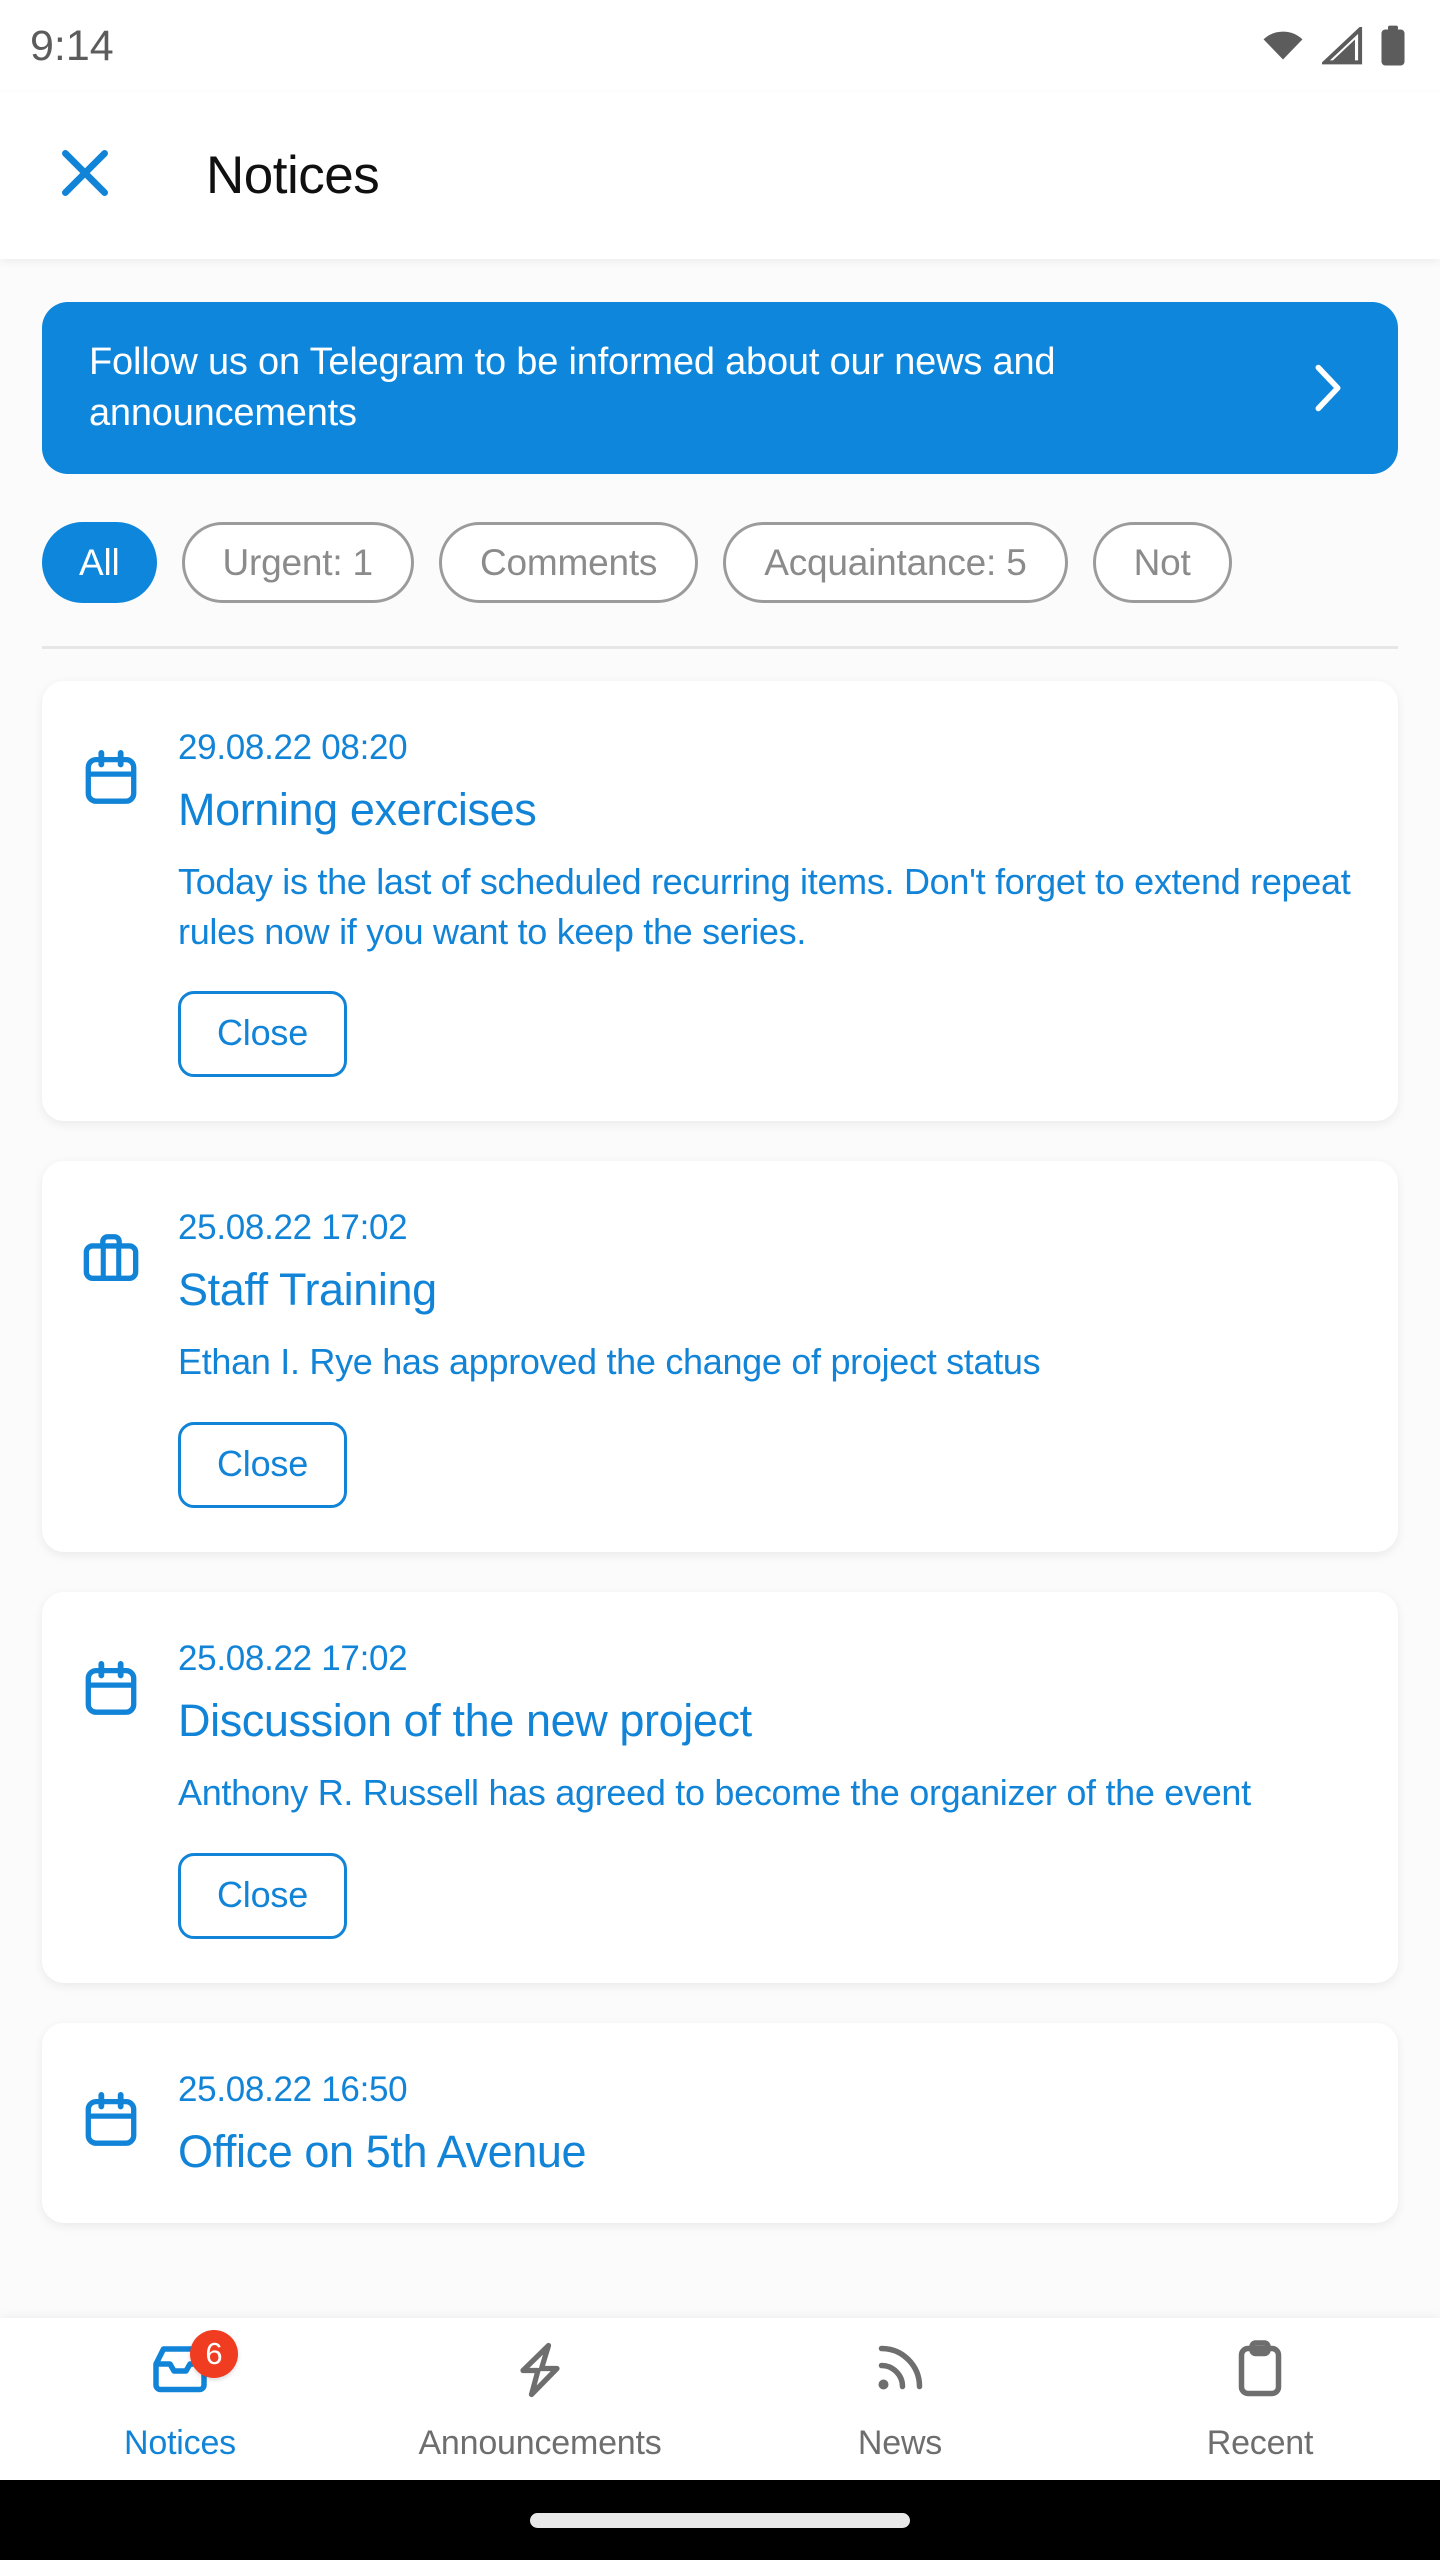 The width and height of the screenshot is (1440, 2560). I want to click on notice-title: Office on 5th Avenue, so click(382, 2151).